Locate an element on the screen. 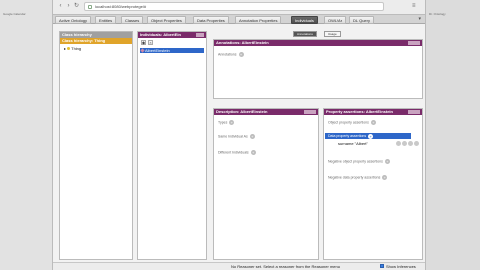 Image resolution: width=480 pixels, height=270 pixels. same-individual-row: Same Individual As + is located at coordinates (236, 136).